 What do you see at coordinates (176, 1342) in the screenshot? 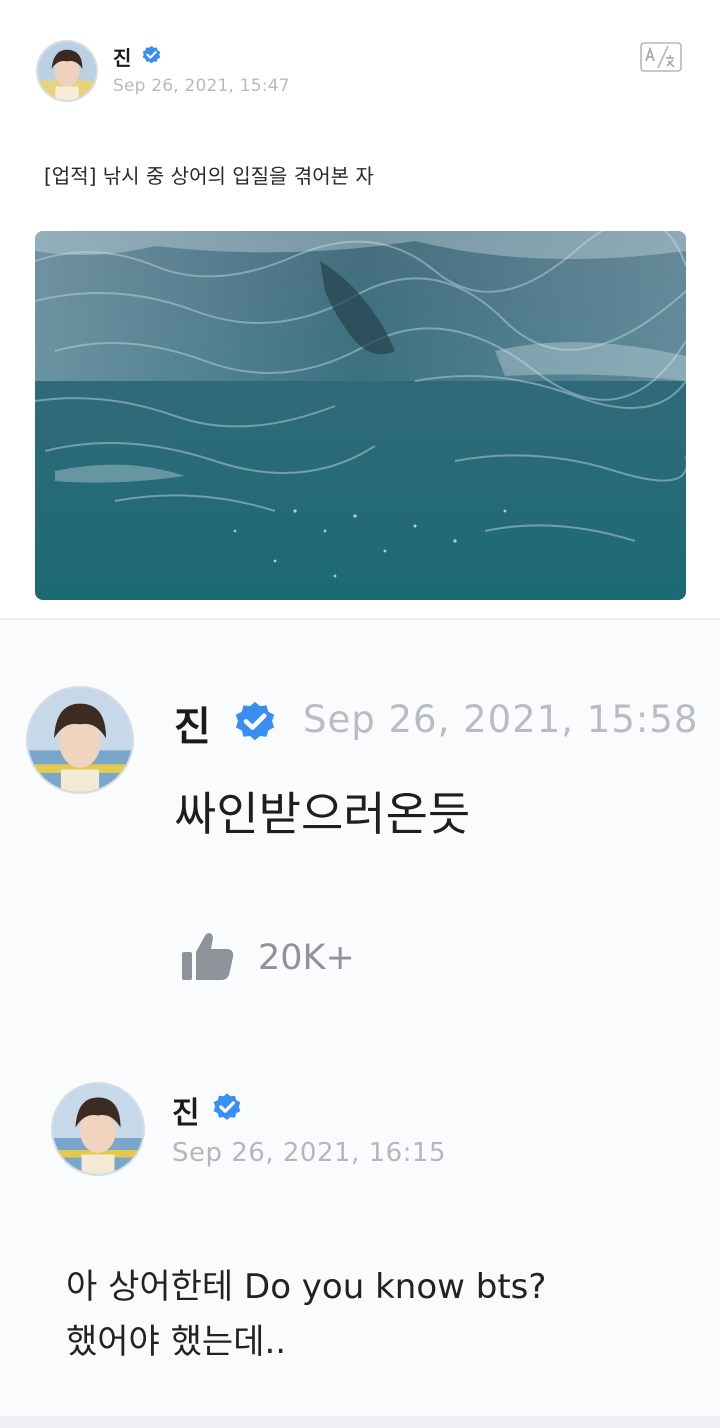
I see `reply-text-line: 했어야 했는데..` at bounding box center [176, 1342].